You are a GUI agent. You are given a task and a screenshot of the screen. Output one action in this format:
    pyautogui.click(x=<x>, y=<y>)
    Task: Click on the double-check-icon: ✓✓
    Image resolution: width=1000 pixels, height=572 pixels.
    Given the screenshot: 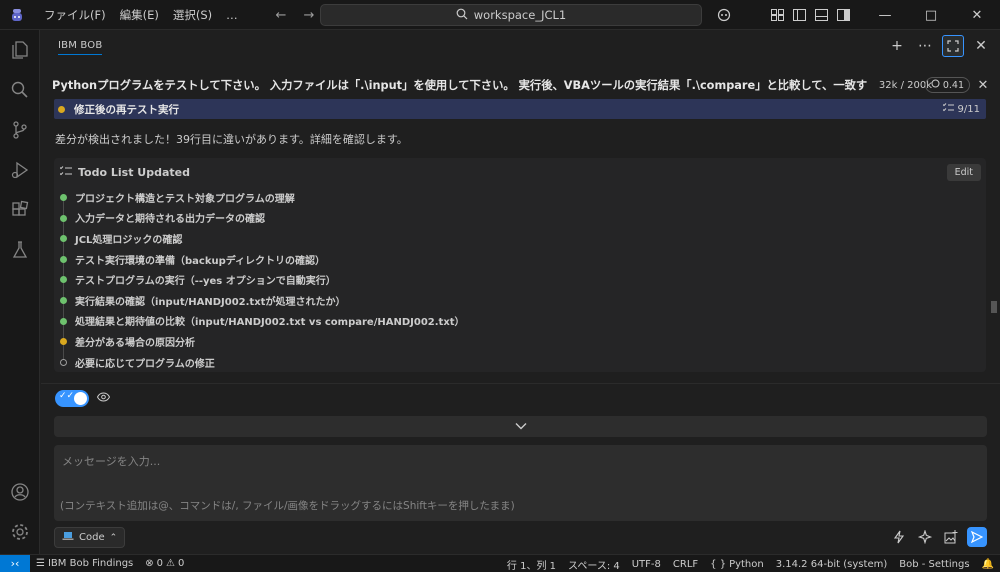 What is the action you would take?
    pyautogui.click(x=67, y=396)
    